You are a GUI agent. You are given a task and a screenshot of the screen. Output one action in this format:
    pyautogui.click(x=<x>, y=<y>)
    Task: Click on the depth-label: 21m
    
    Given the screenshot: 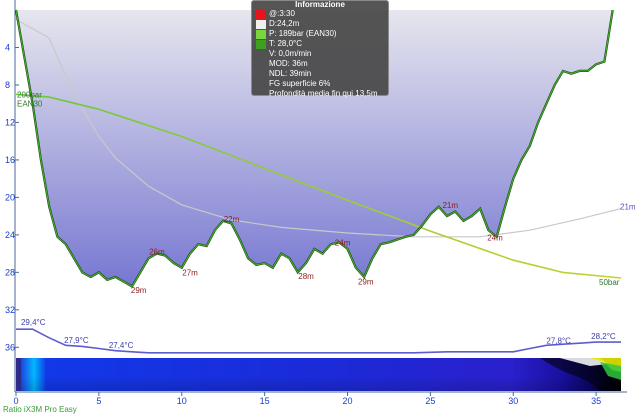 What is the action you would take?
    pyautogui.click(x=450, y=205)
    